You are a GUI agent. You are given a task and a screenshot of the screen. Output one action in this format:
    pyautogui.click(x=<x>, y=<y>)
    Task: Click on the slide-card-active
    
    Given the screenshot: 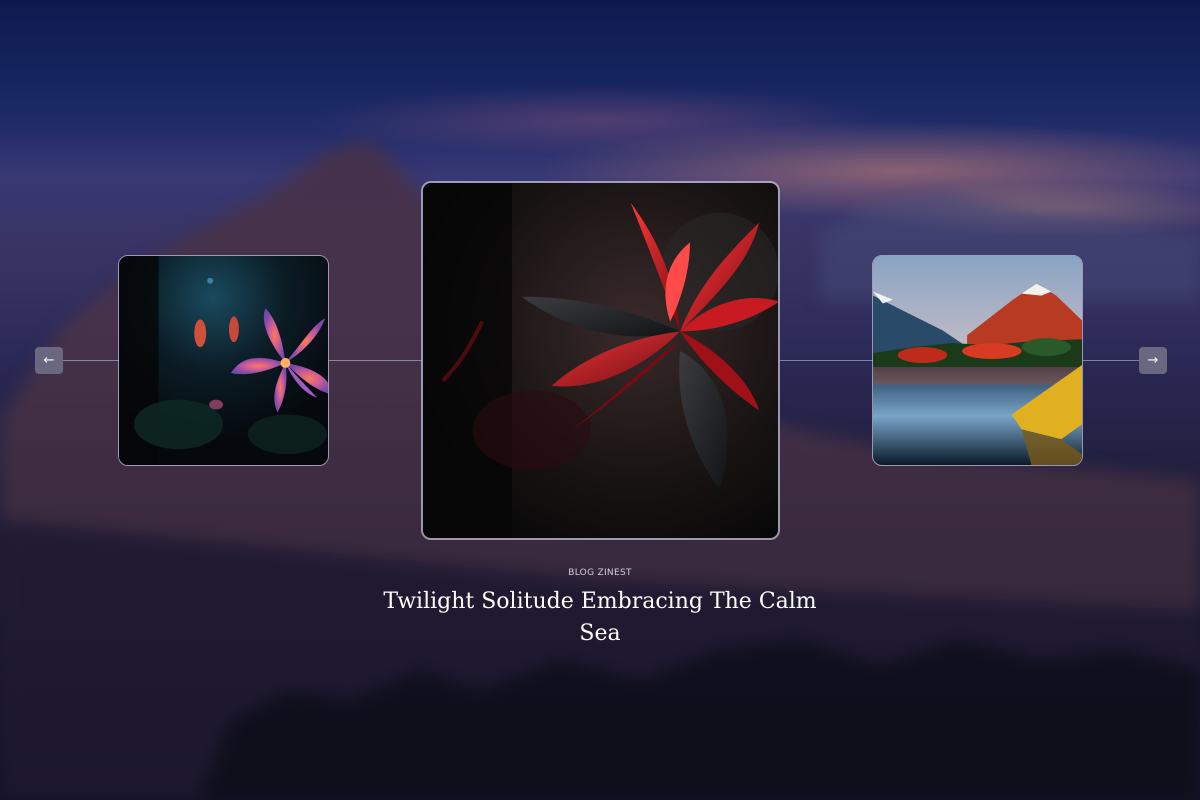 What is the action you would take?
    pyautogui.click(x=600, y=360)
    